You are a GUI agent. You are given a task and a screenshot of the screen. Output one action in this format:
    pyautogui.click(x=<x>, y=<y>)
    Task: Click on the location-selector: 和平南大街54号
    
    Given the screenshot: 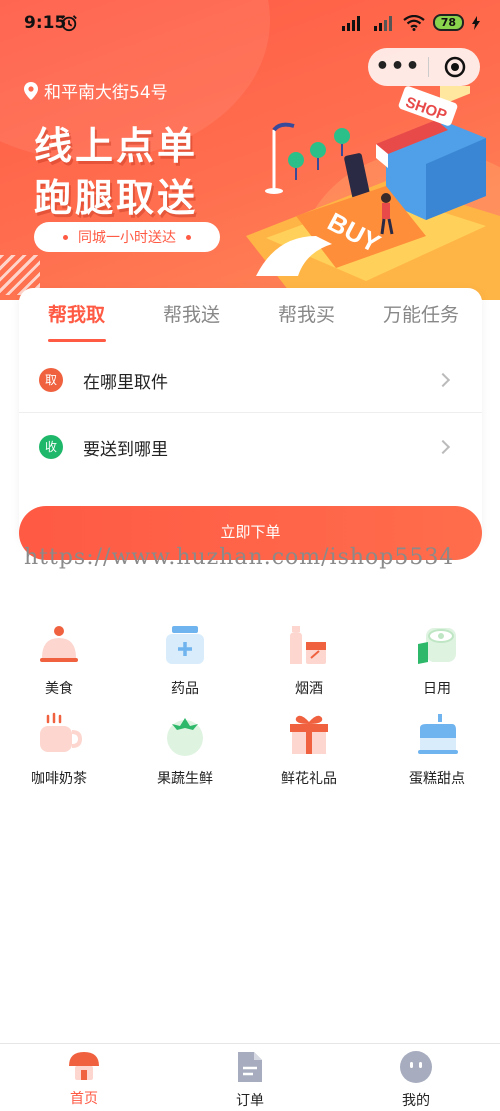 What is the action you would take?
    pyautogui.click(x=96, y=90)
    